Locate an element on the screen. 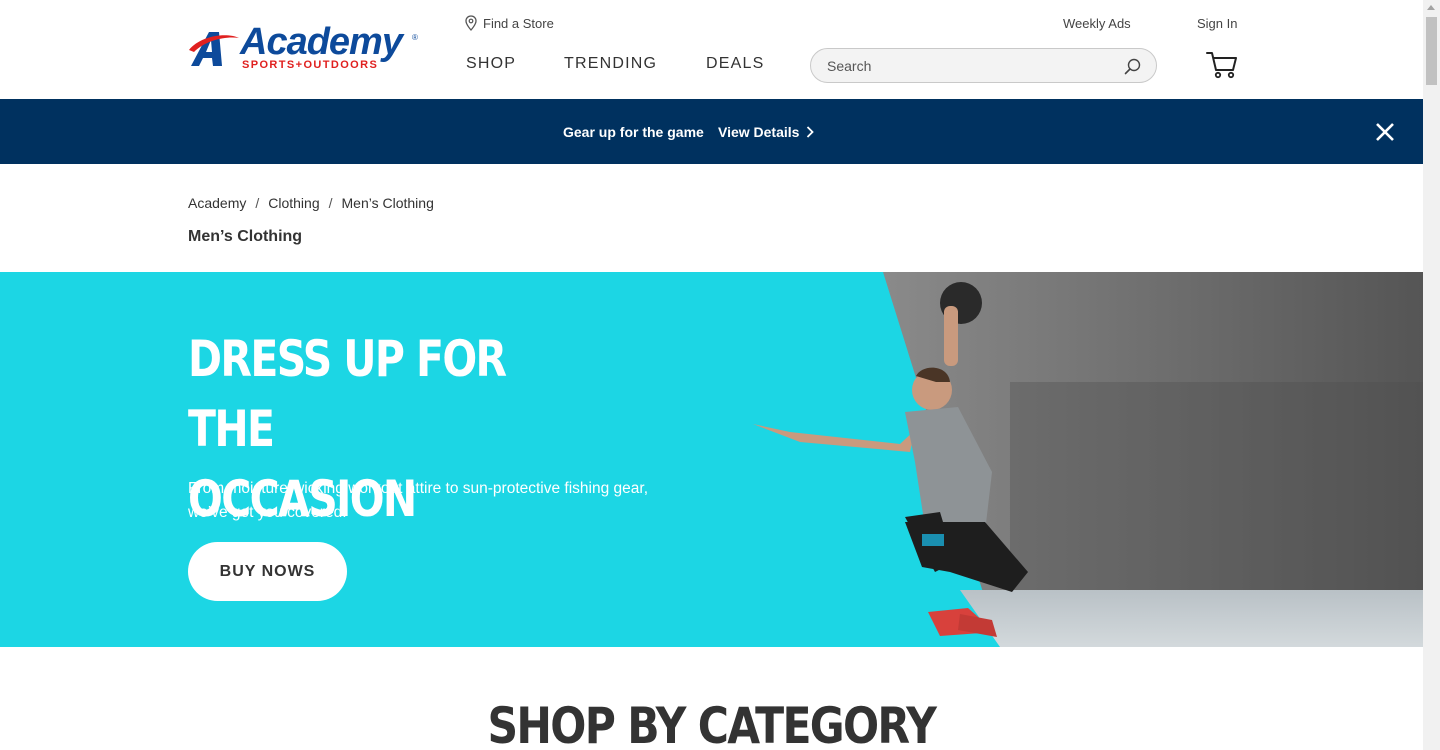 This screenshot has width=1440, height=750. logo-tagline: SPORTS+OUTDOORS is located at coordinates (310, 65).